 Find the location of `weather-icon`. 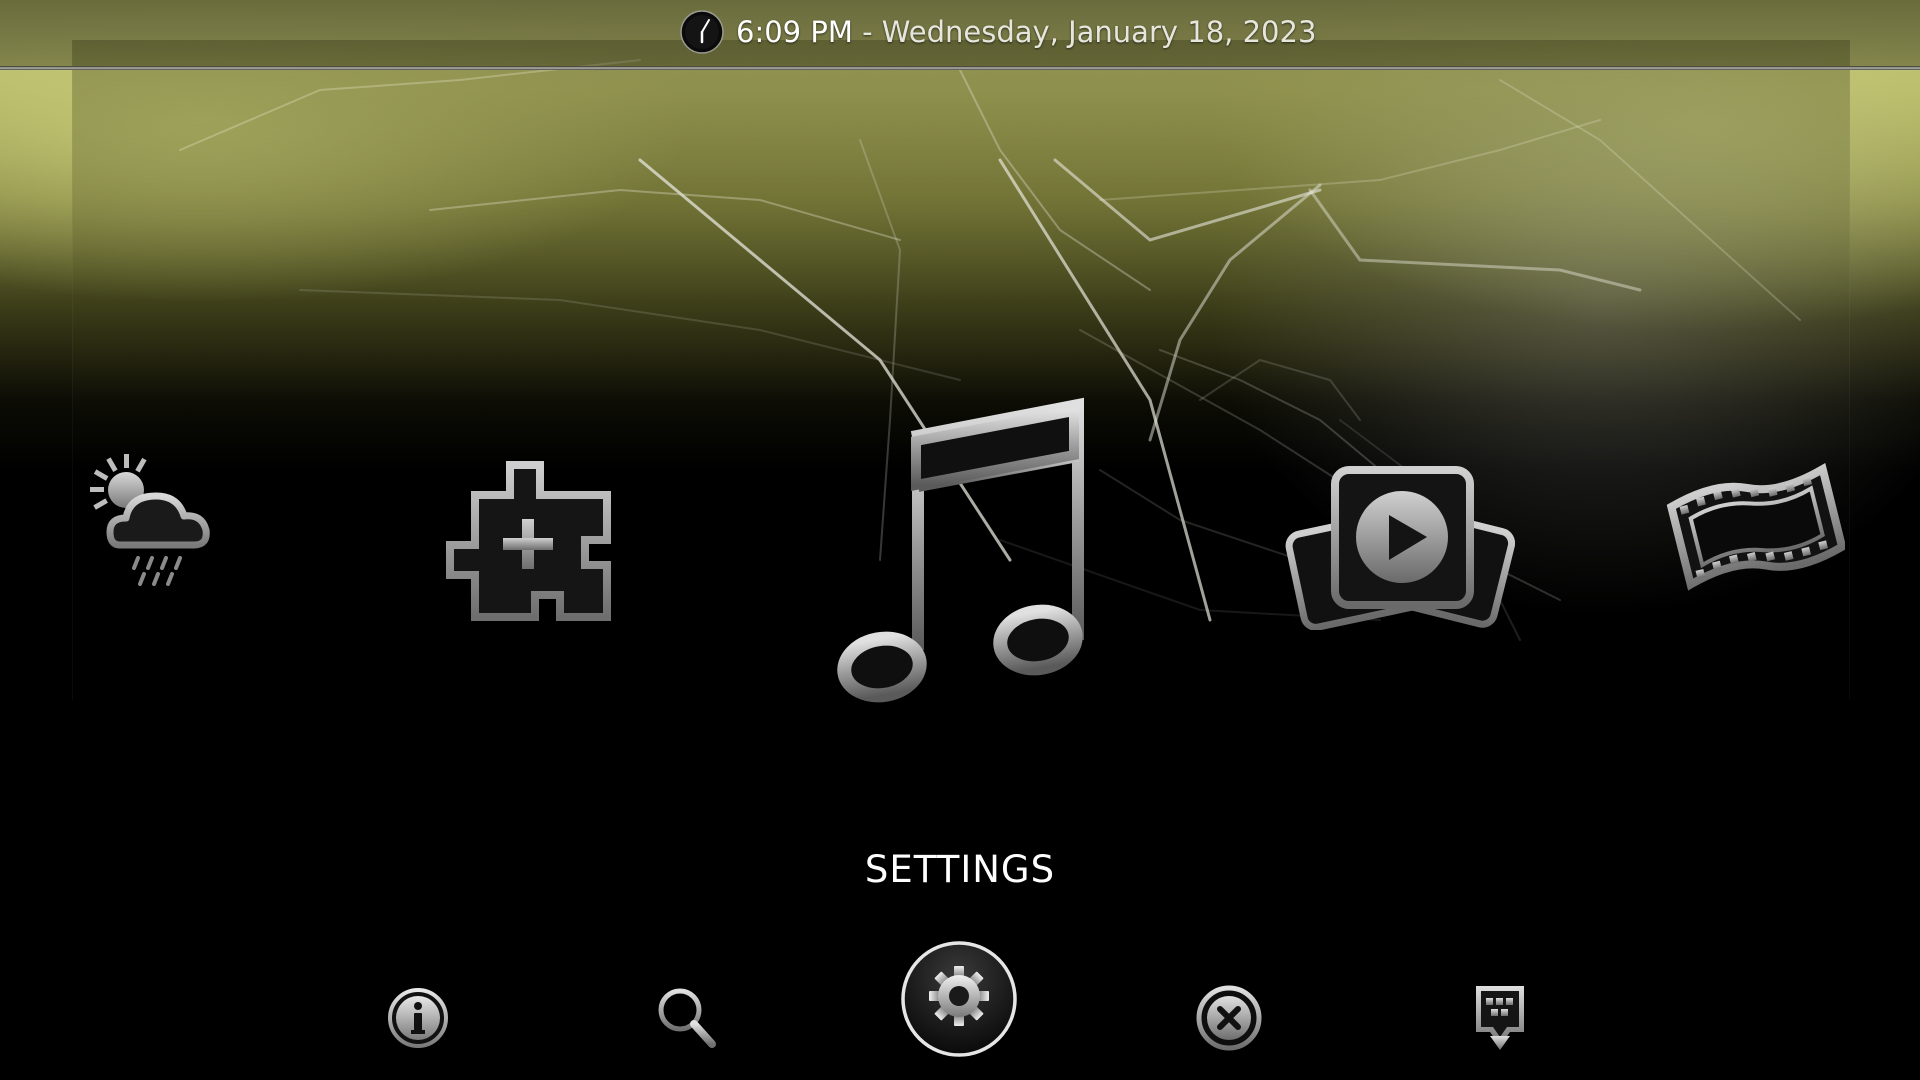

weather-icon is located at coordinates (165, 530).